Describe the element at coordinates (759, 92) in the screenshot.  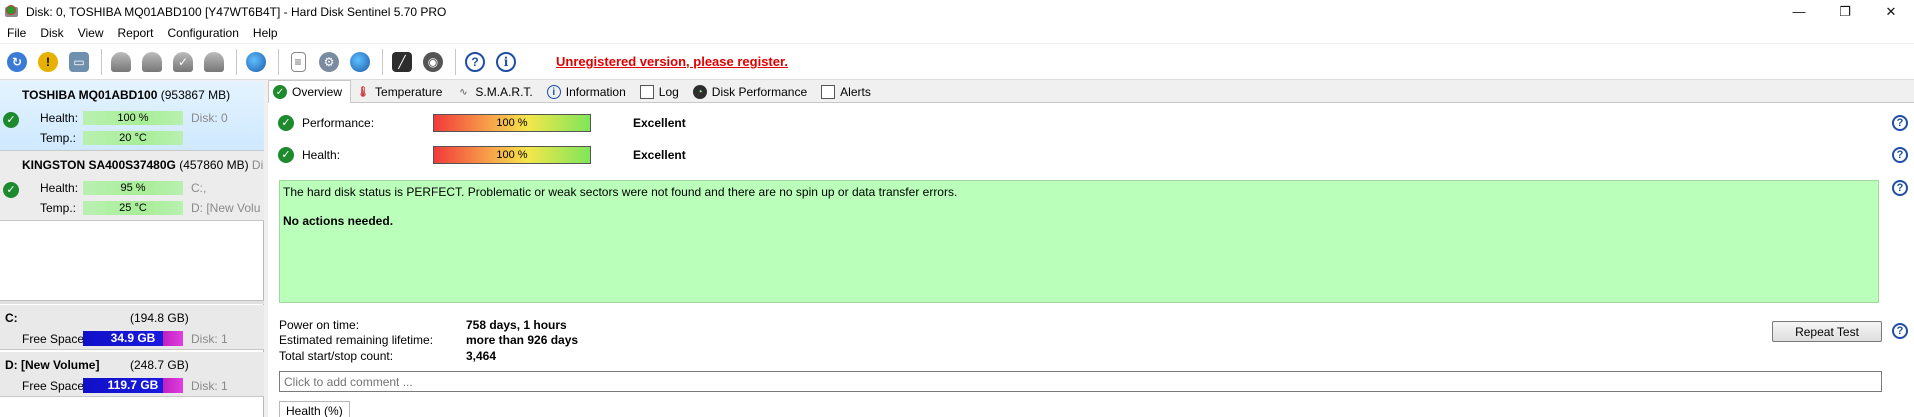
I see `tab-label: Disk Performance` at that location.